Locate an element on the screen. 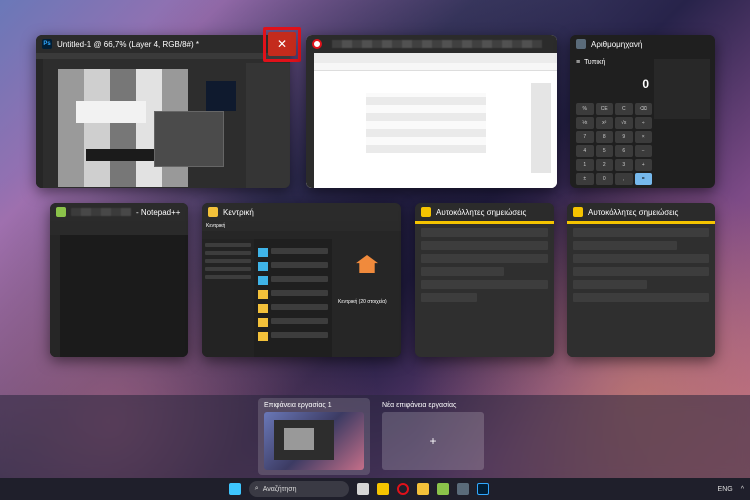 The image size is (750, 500). search-icon: ⌕ is located at coordinates (256, 488).